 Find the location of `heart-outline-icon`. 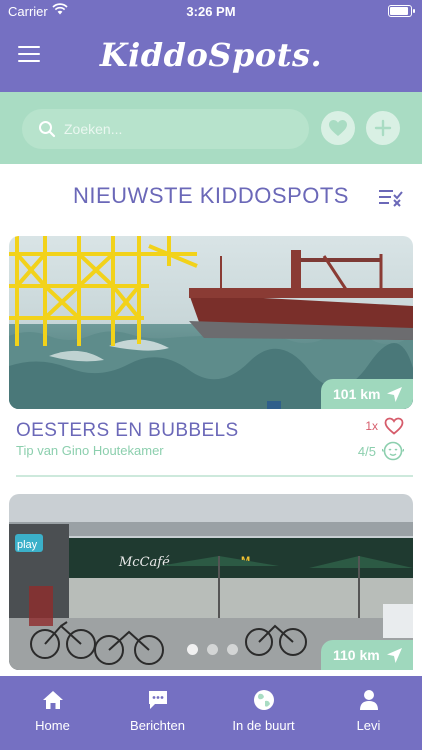

heart-outline-icon is located at coordinates (394, 426).